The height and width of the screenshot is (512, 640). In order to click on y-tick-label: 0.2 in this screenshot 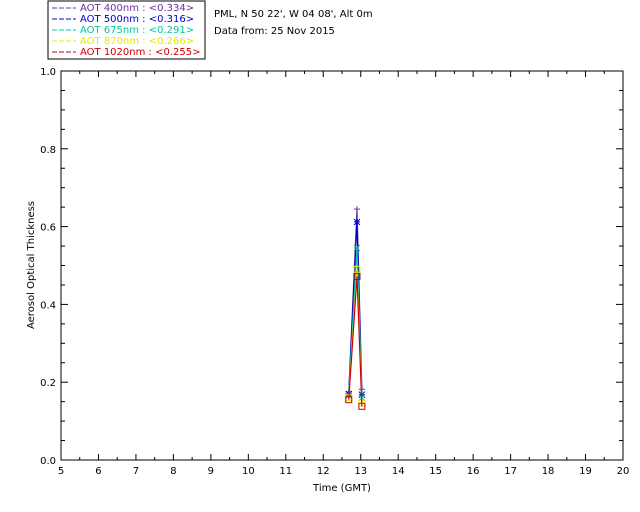, I will do `click(48, 383)`.